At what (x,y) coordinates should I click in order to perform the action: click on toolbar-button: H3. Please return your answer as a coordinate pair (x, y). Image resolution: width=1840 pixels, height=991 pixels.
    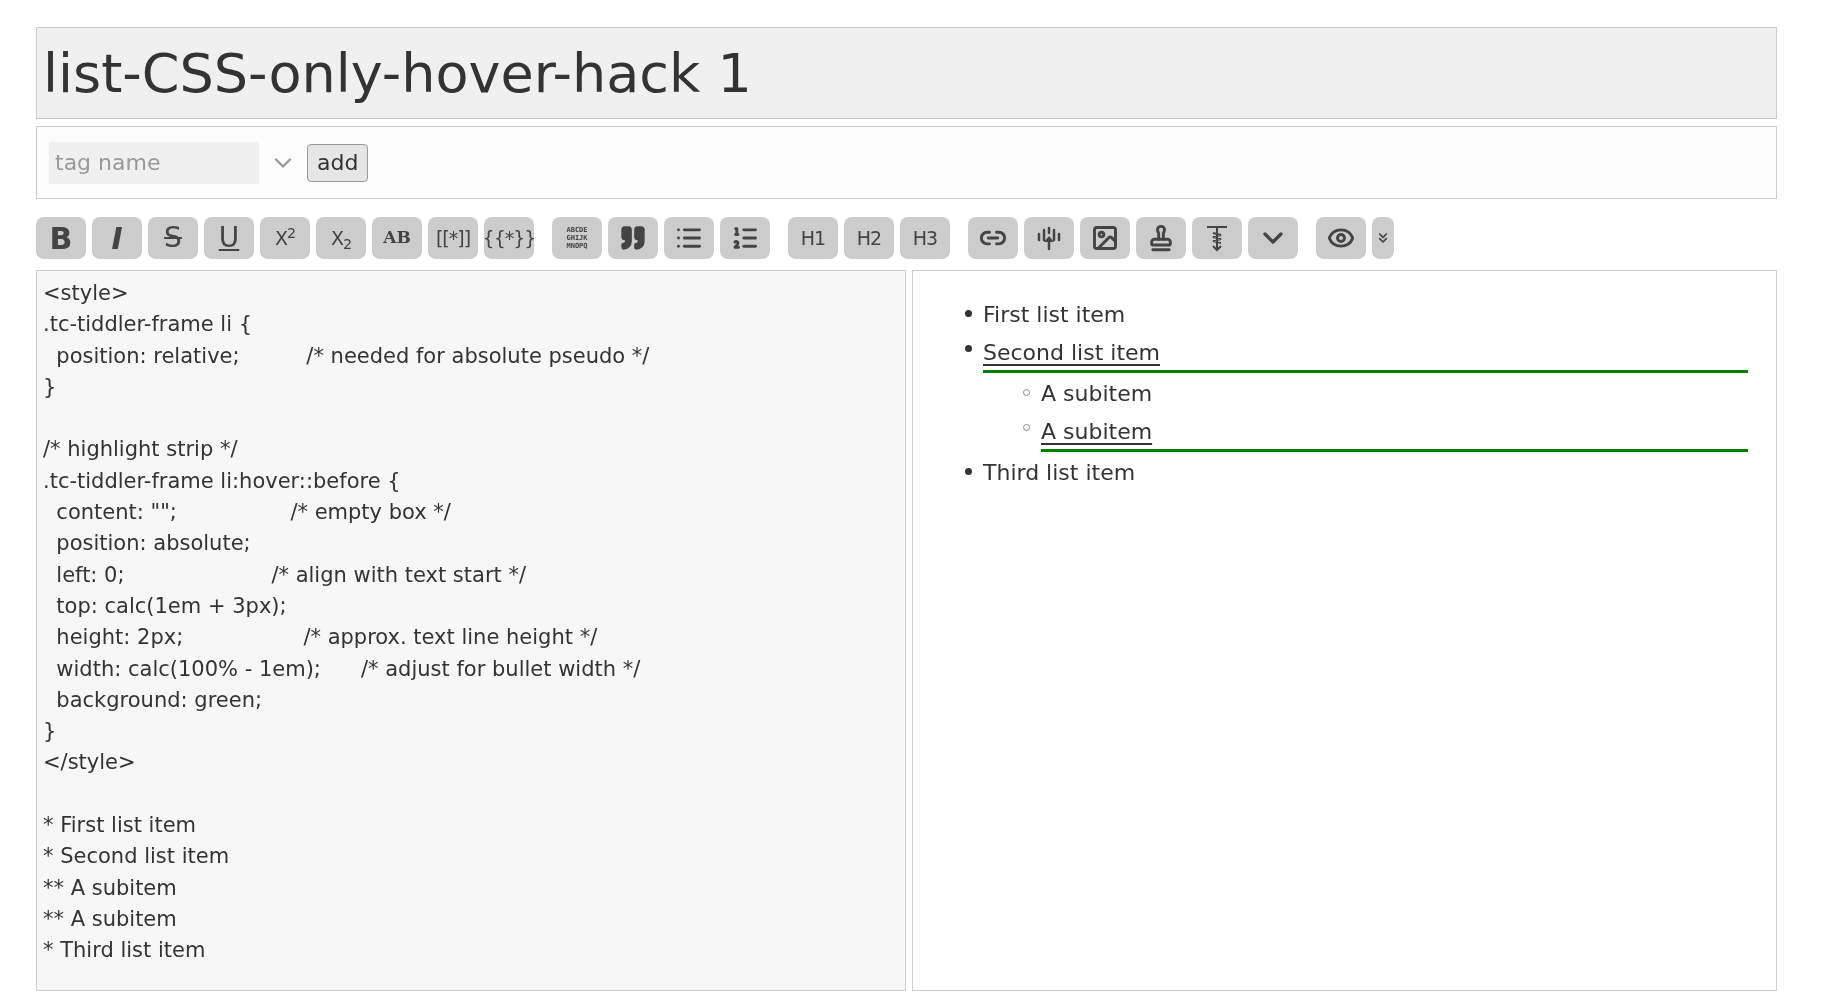
    Looking at the image, I should click on (925, 238).